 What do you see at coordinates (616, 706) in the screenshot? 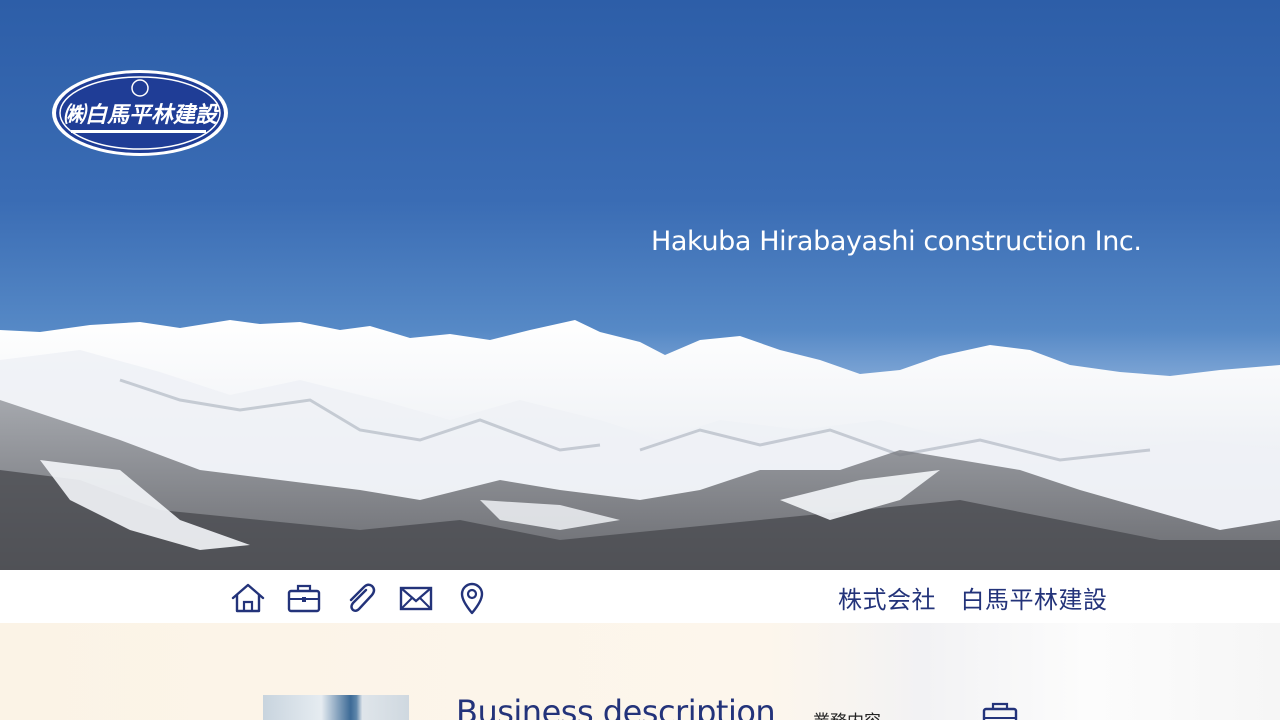
I see `business-title: Business description` at bounding box center [616, 706].